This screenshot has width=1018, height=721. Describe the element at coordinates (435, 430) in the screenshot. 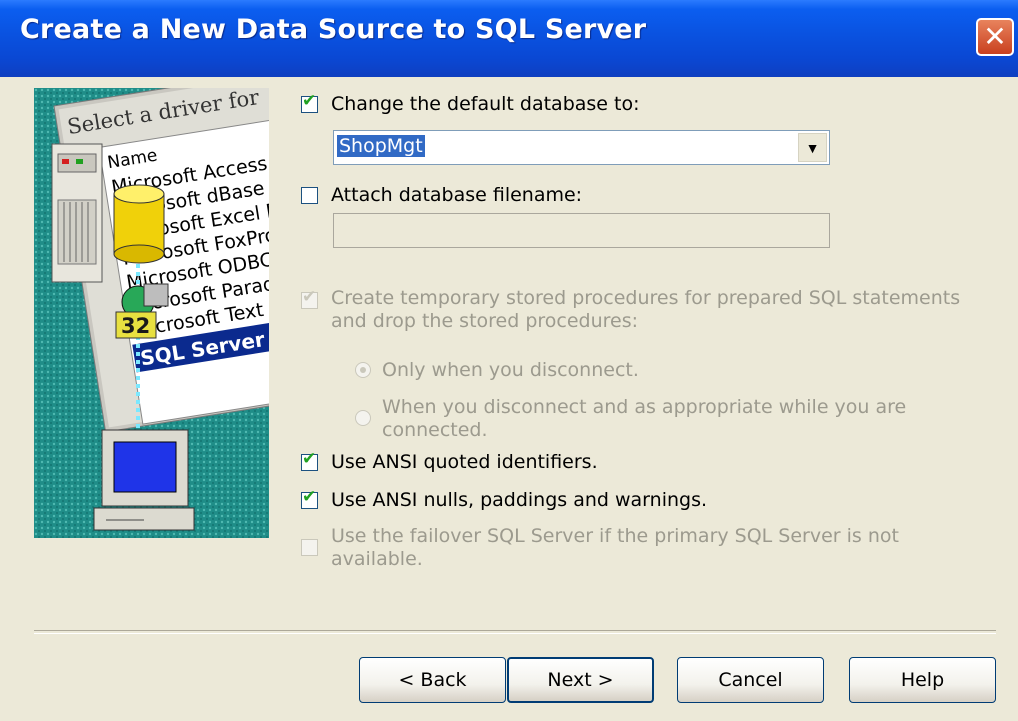

I see `when-disconnect-label-line2: connected.` at that location.